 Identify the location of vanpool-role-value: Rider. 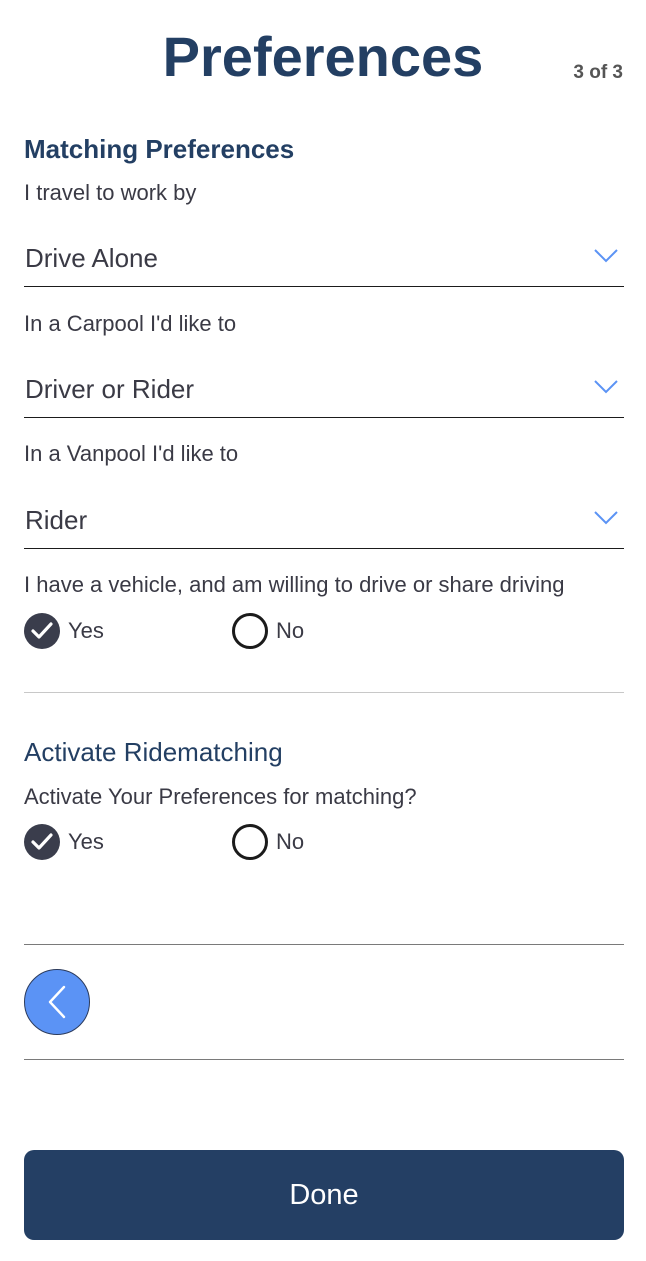
(56, 520).